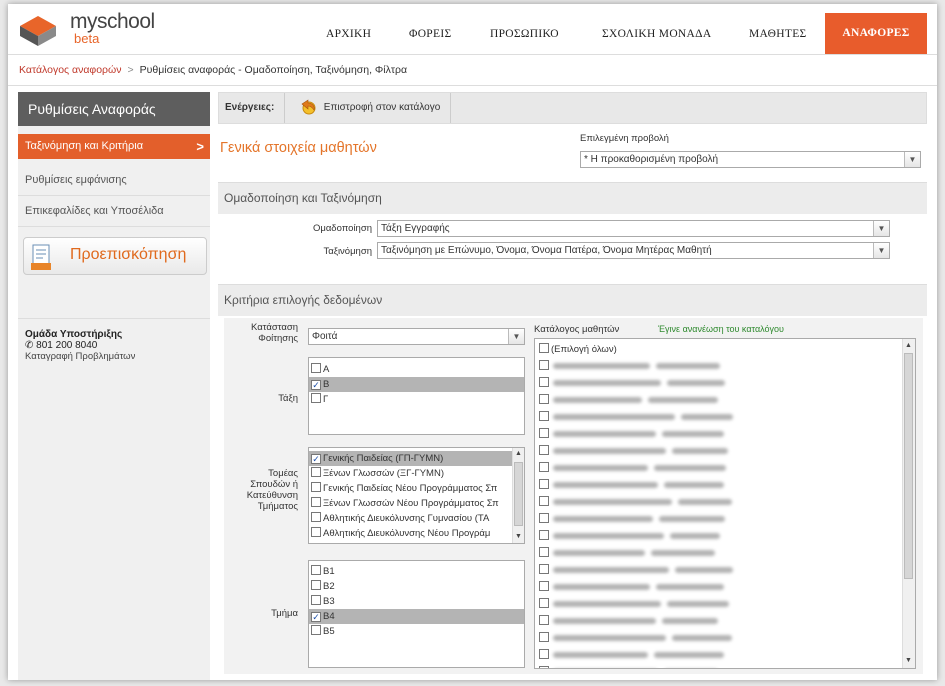 The image size is (945, 686). Describe the element at coordinates (524, 34) in the screenshot. I see `nav-staff: ΠΡΟΣΩΠΙΚΟ` at that location.